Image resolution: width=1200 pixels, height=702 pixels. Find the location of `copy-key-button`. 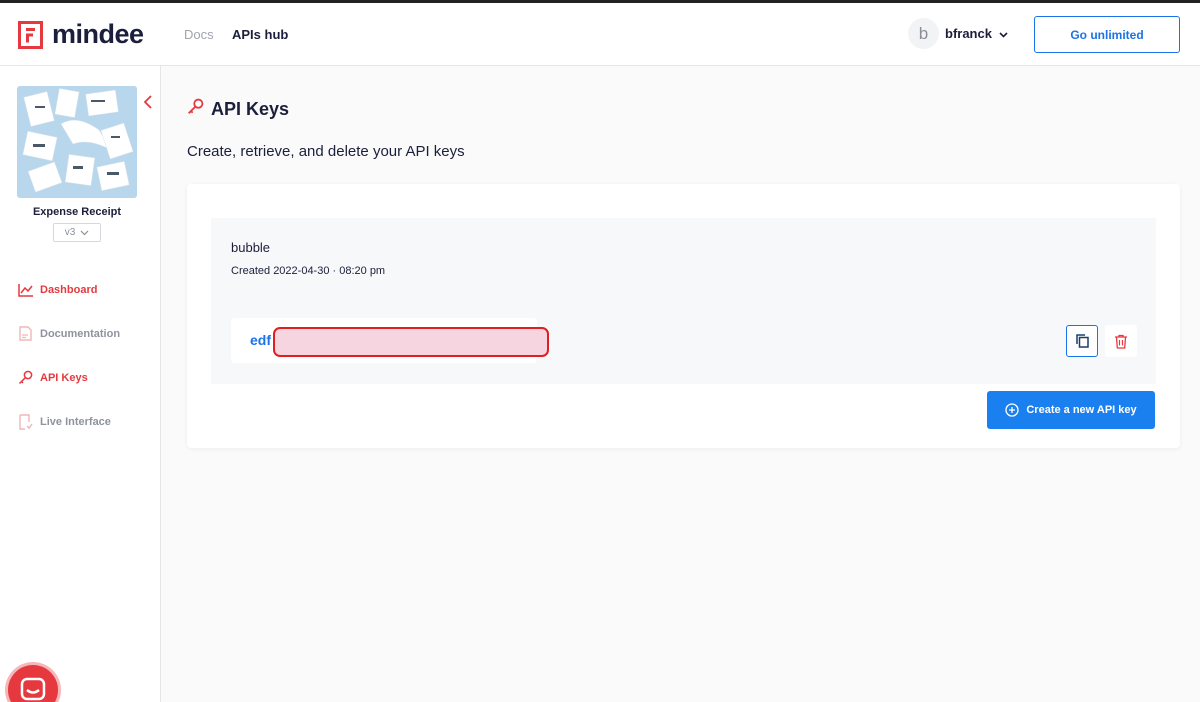

copy-key-button is located at coordinates (1082, 341).